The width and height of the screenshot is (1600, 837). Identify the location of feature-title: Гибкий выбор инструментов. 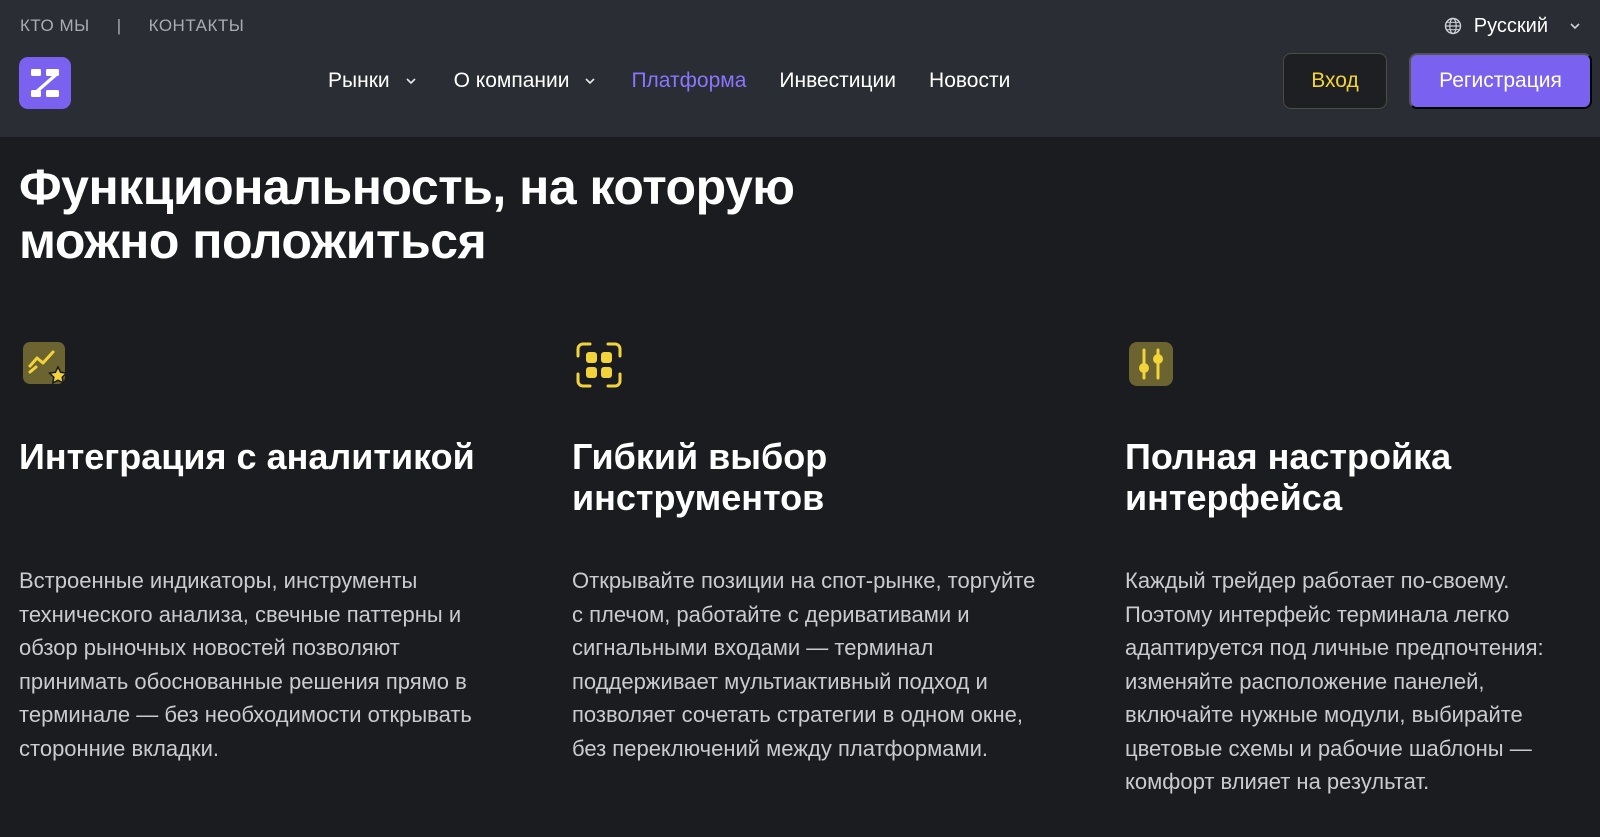
(700, 477).